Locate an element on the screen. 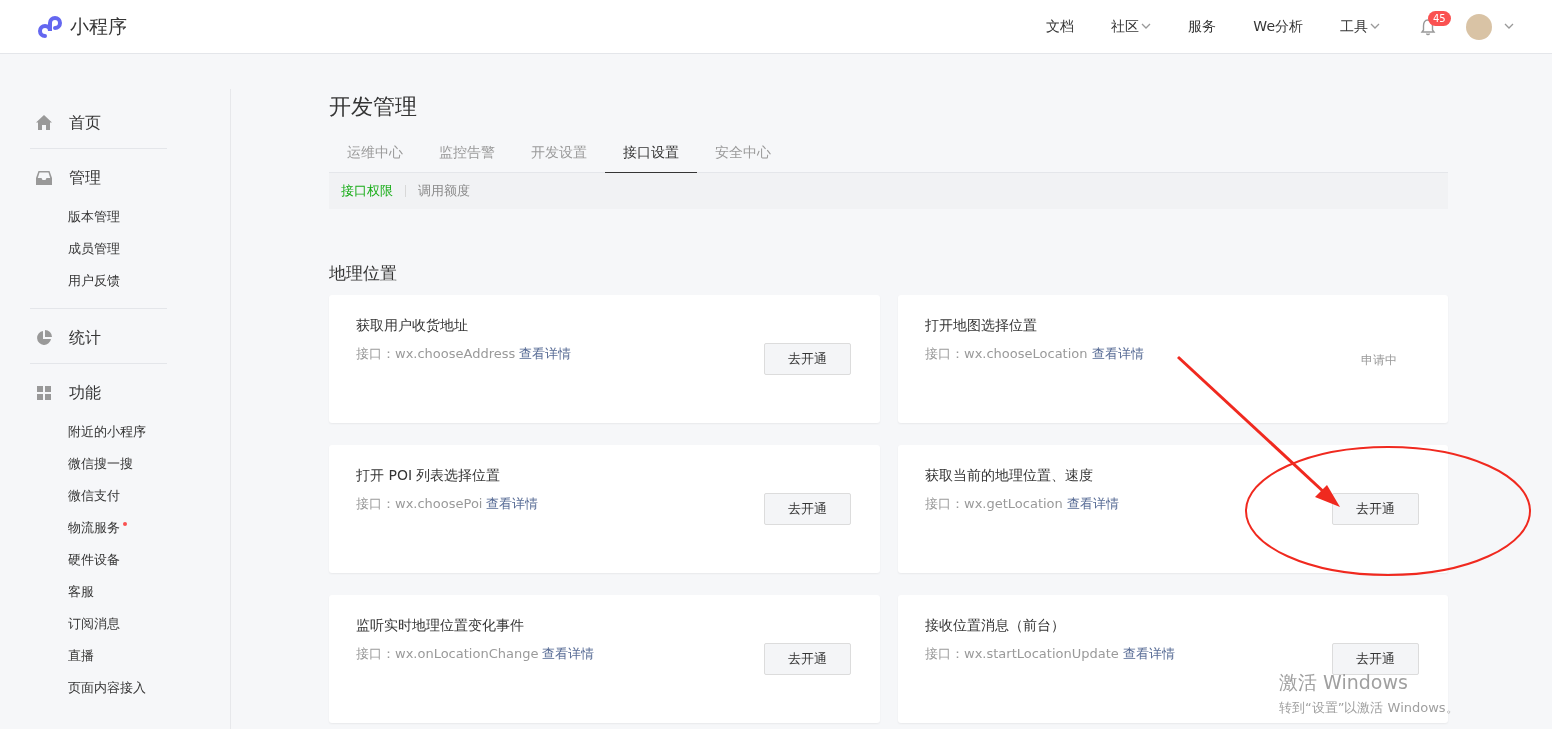 The image size is (1552, 729). sidebar-item: 功能 is located at coordinates (101, 393).